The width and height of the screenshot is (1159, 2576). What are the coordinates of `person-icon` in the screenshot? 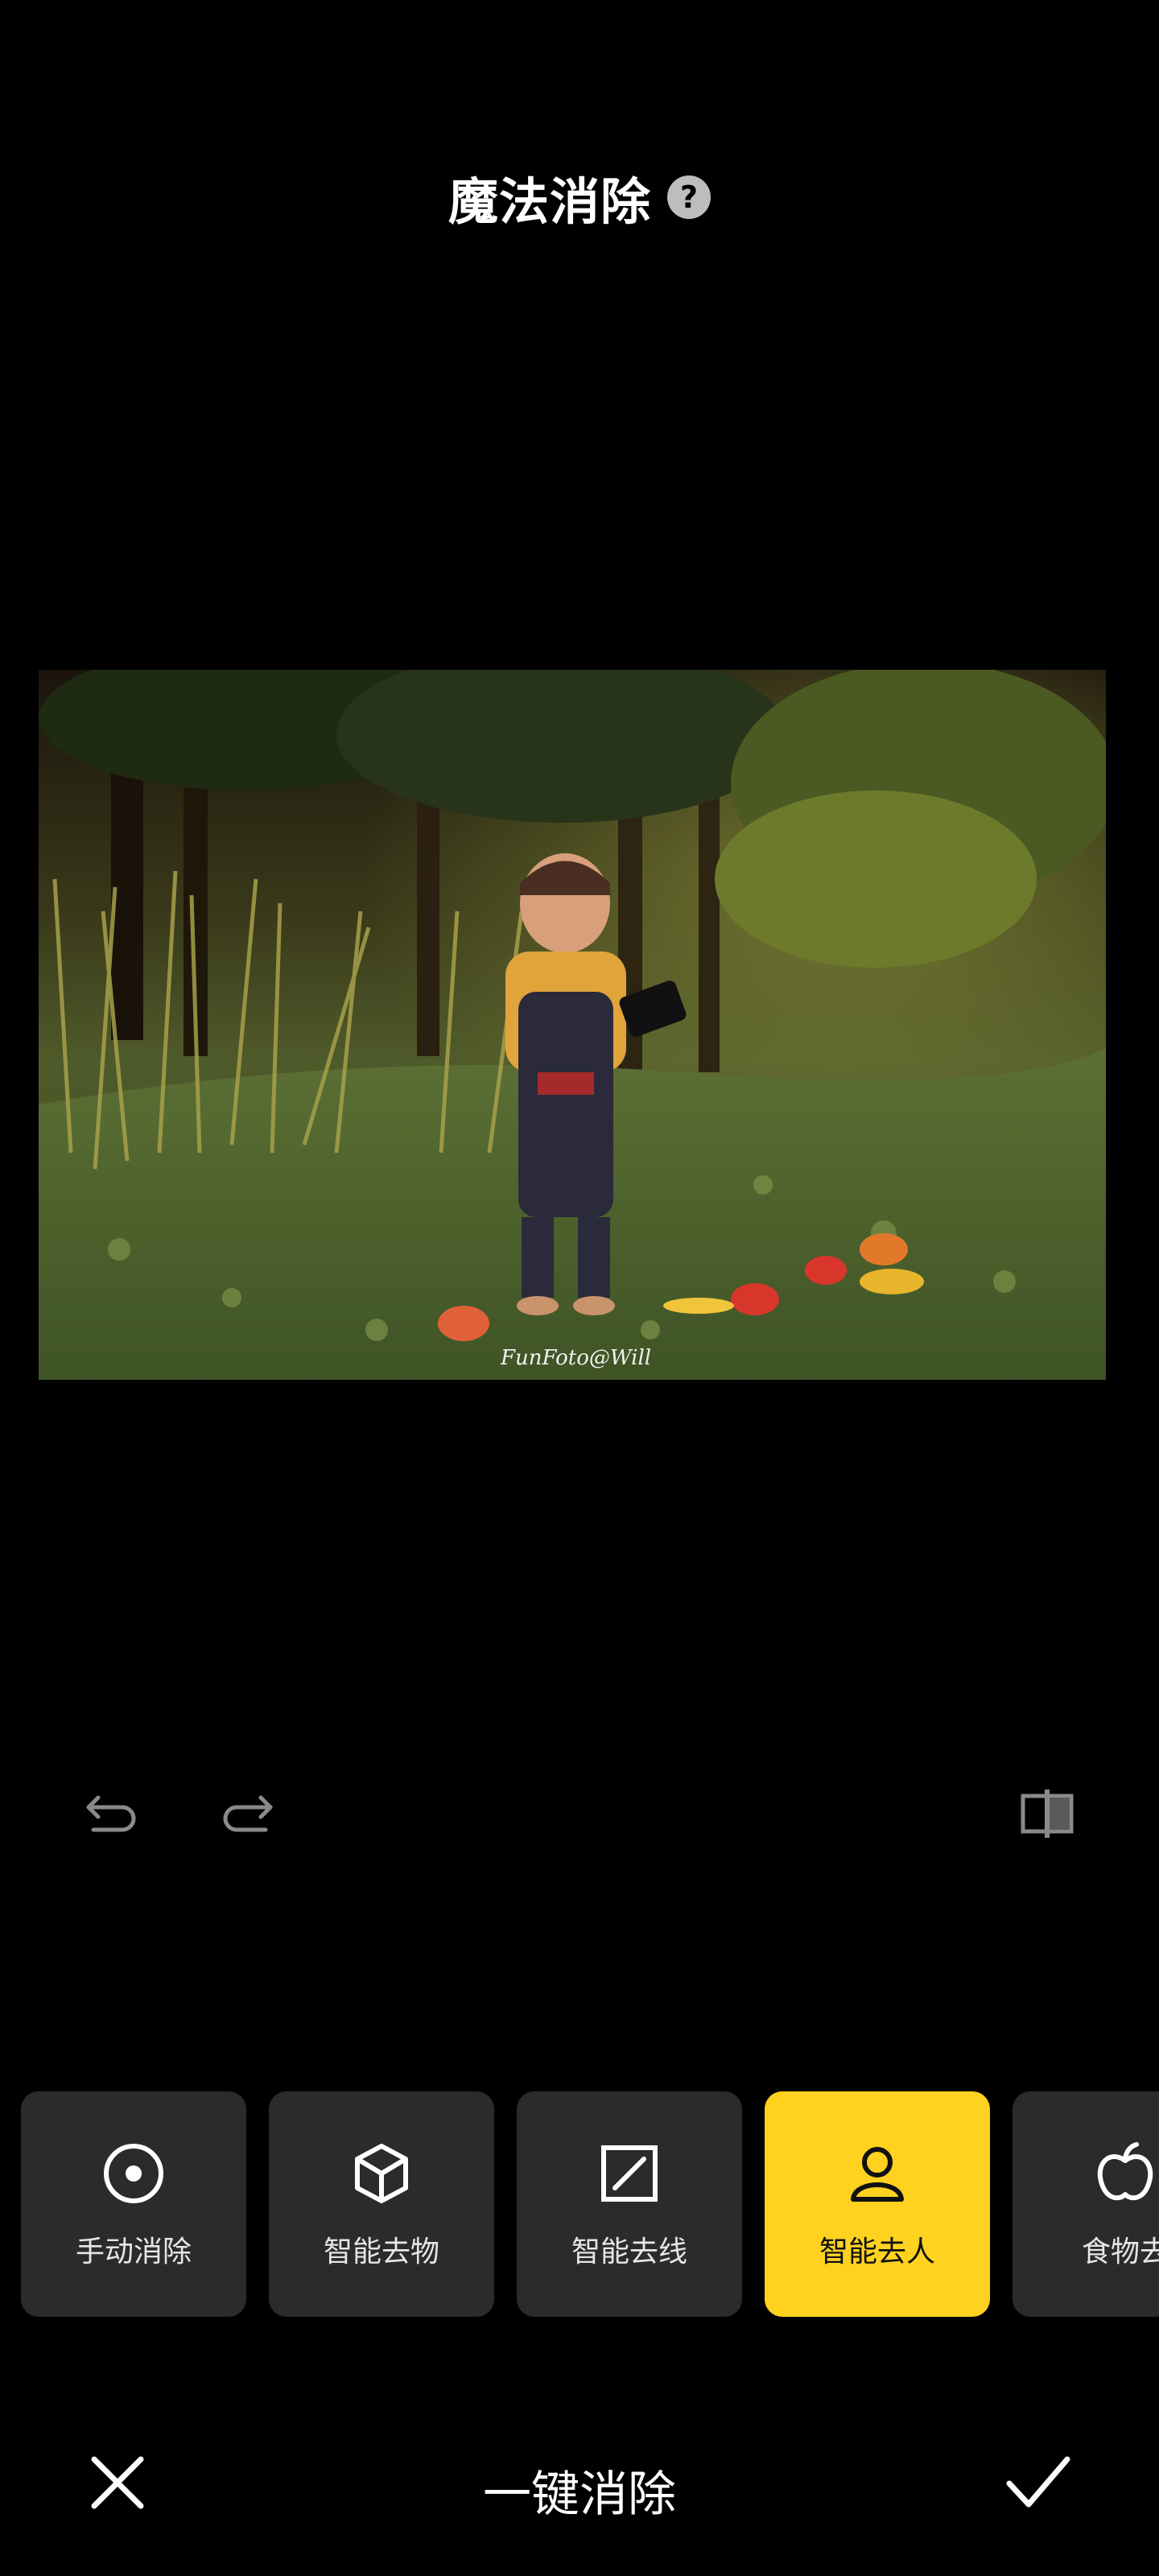 It's located at (877, 2173).